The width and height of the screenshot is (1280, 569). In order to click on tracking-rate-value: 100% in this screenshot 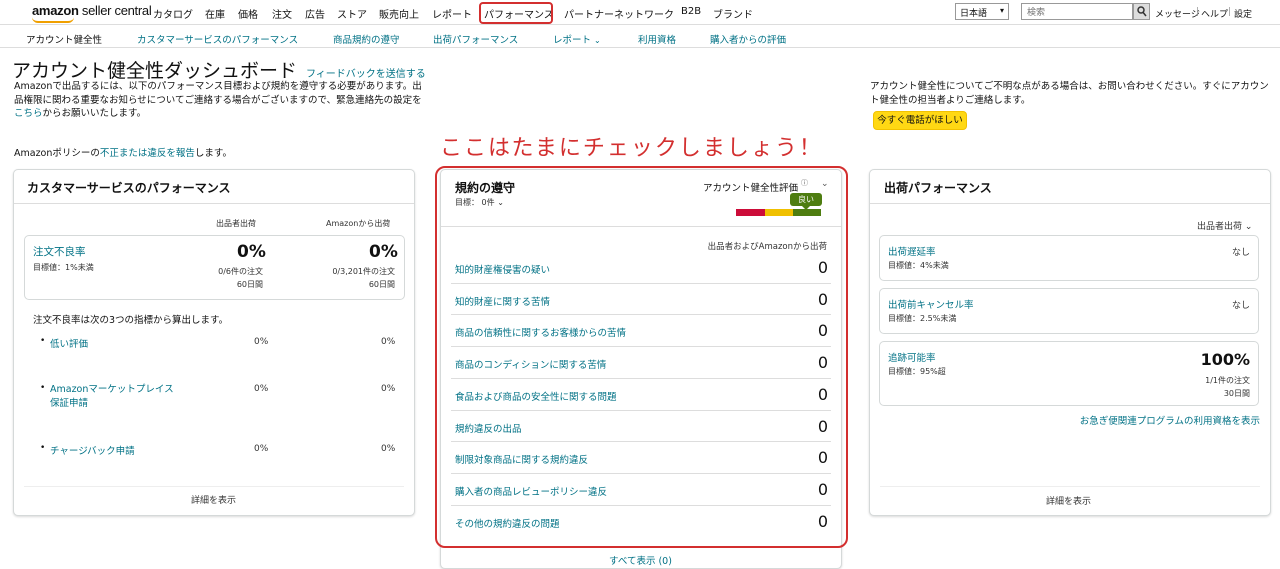, I will do `click(1225, 359)`.